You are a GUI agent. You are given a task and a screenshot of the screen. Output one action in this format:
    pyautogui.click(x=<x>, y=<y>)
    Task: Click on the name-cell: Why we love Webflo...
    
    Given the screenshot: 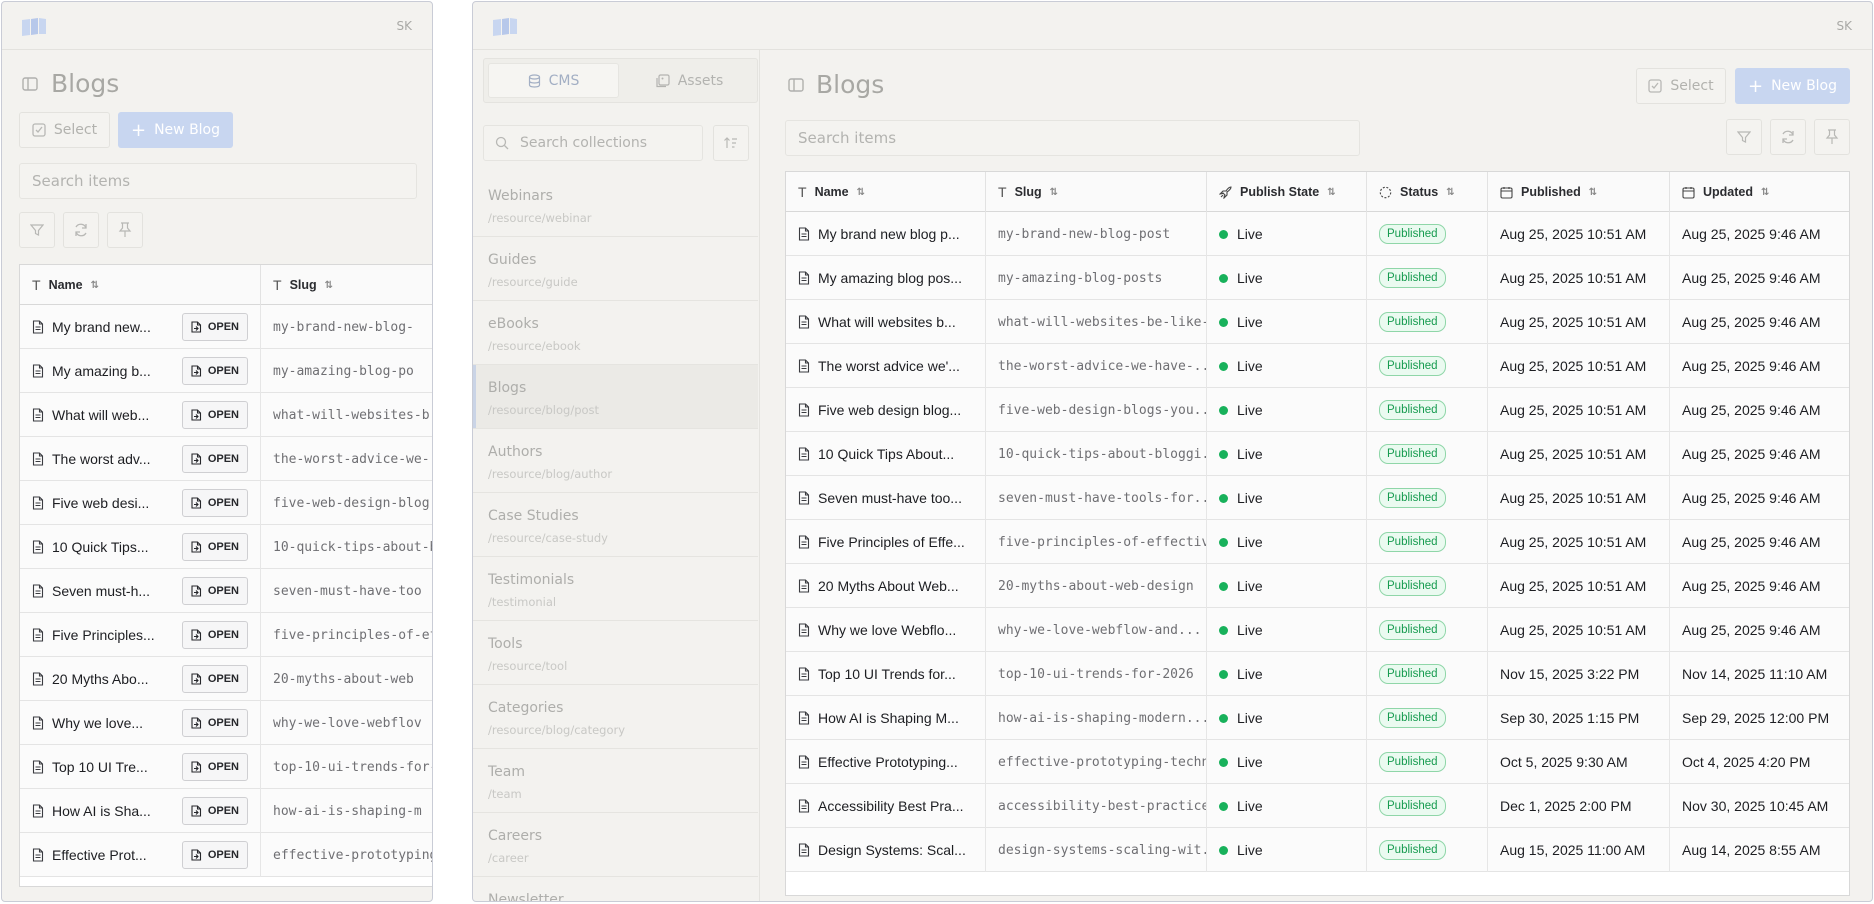 What is the action you would take?
    pyautogui.click(x=886, y=630)
    